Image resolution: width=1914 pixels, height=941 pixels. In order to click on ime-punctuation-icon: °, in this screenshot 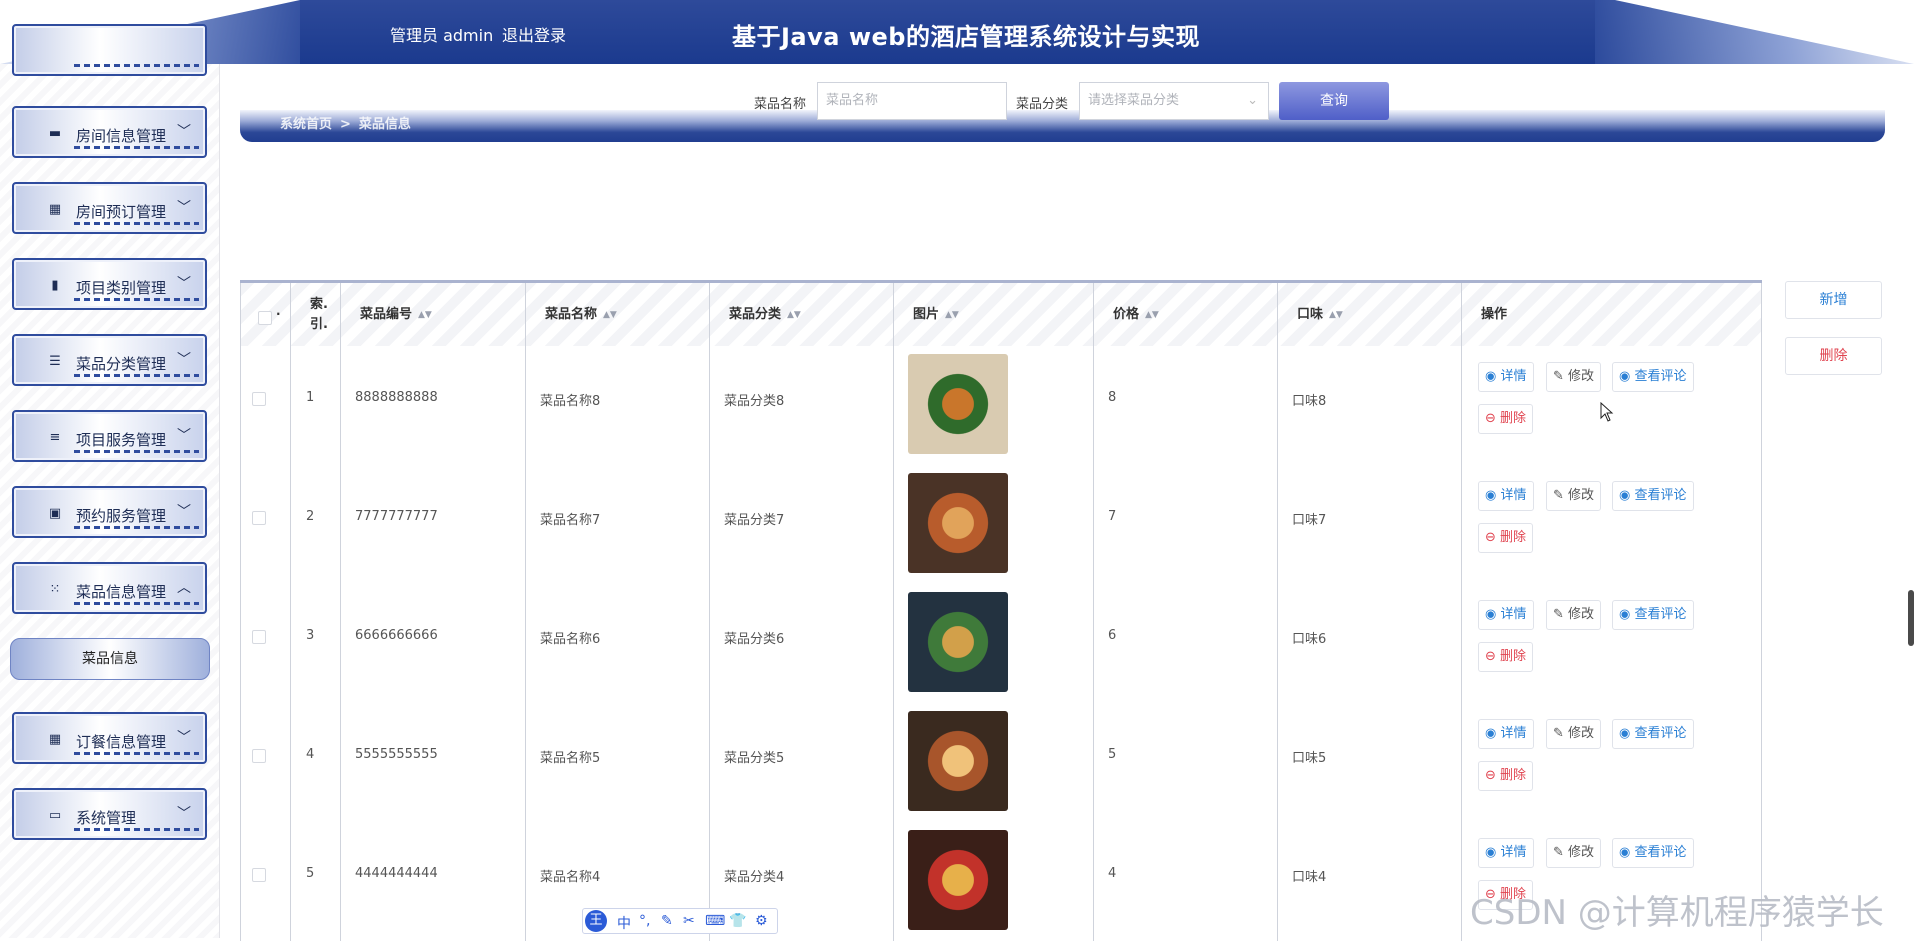, I will do `click(644, 921)`.